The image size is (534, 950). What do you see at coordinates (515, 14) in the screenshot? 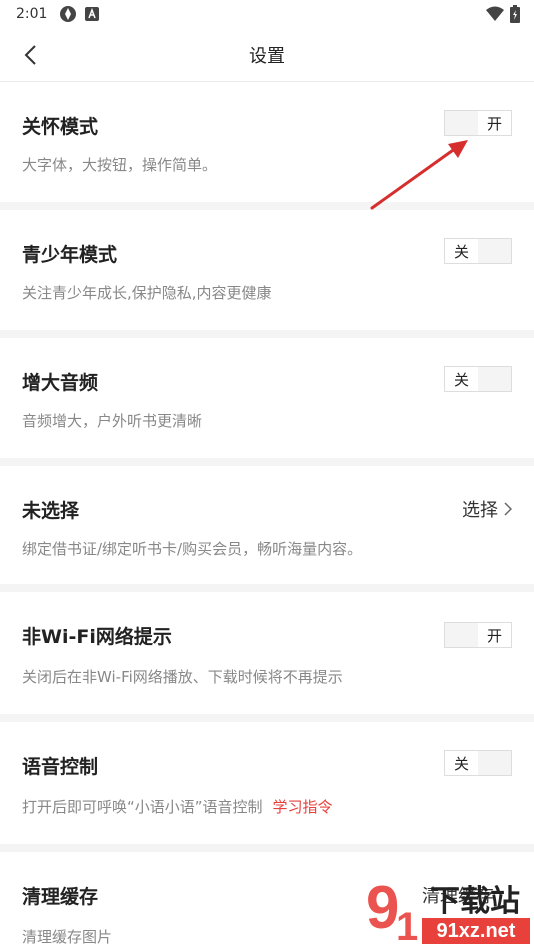
I see `battery-icon` at bounding box center [515, 14].